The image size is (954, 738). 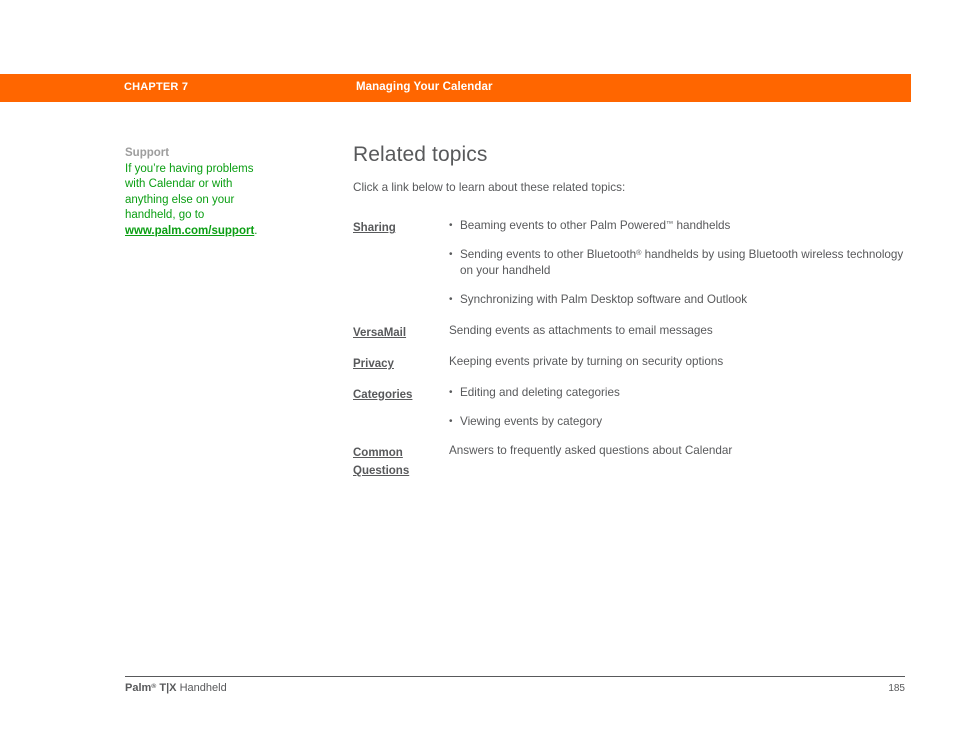 What do you see at coordinates (165, 215) in the screenshot?
I see `support-body-line-4: handheld, go to` at bounding box center [165, 215].